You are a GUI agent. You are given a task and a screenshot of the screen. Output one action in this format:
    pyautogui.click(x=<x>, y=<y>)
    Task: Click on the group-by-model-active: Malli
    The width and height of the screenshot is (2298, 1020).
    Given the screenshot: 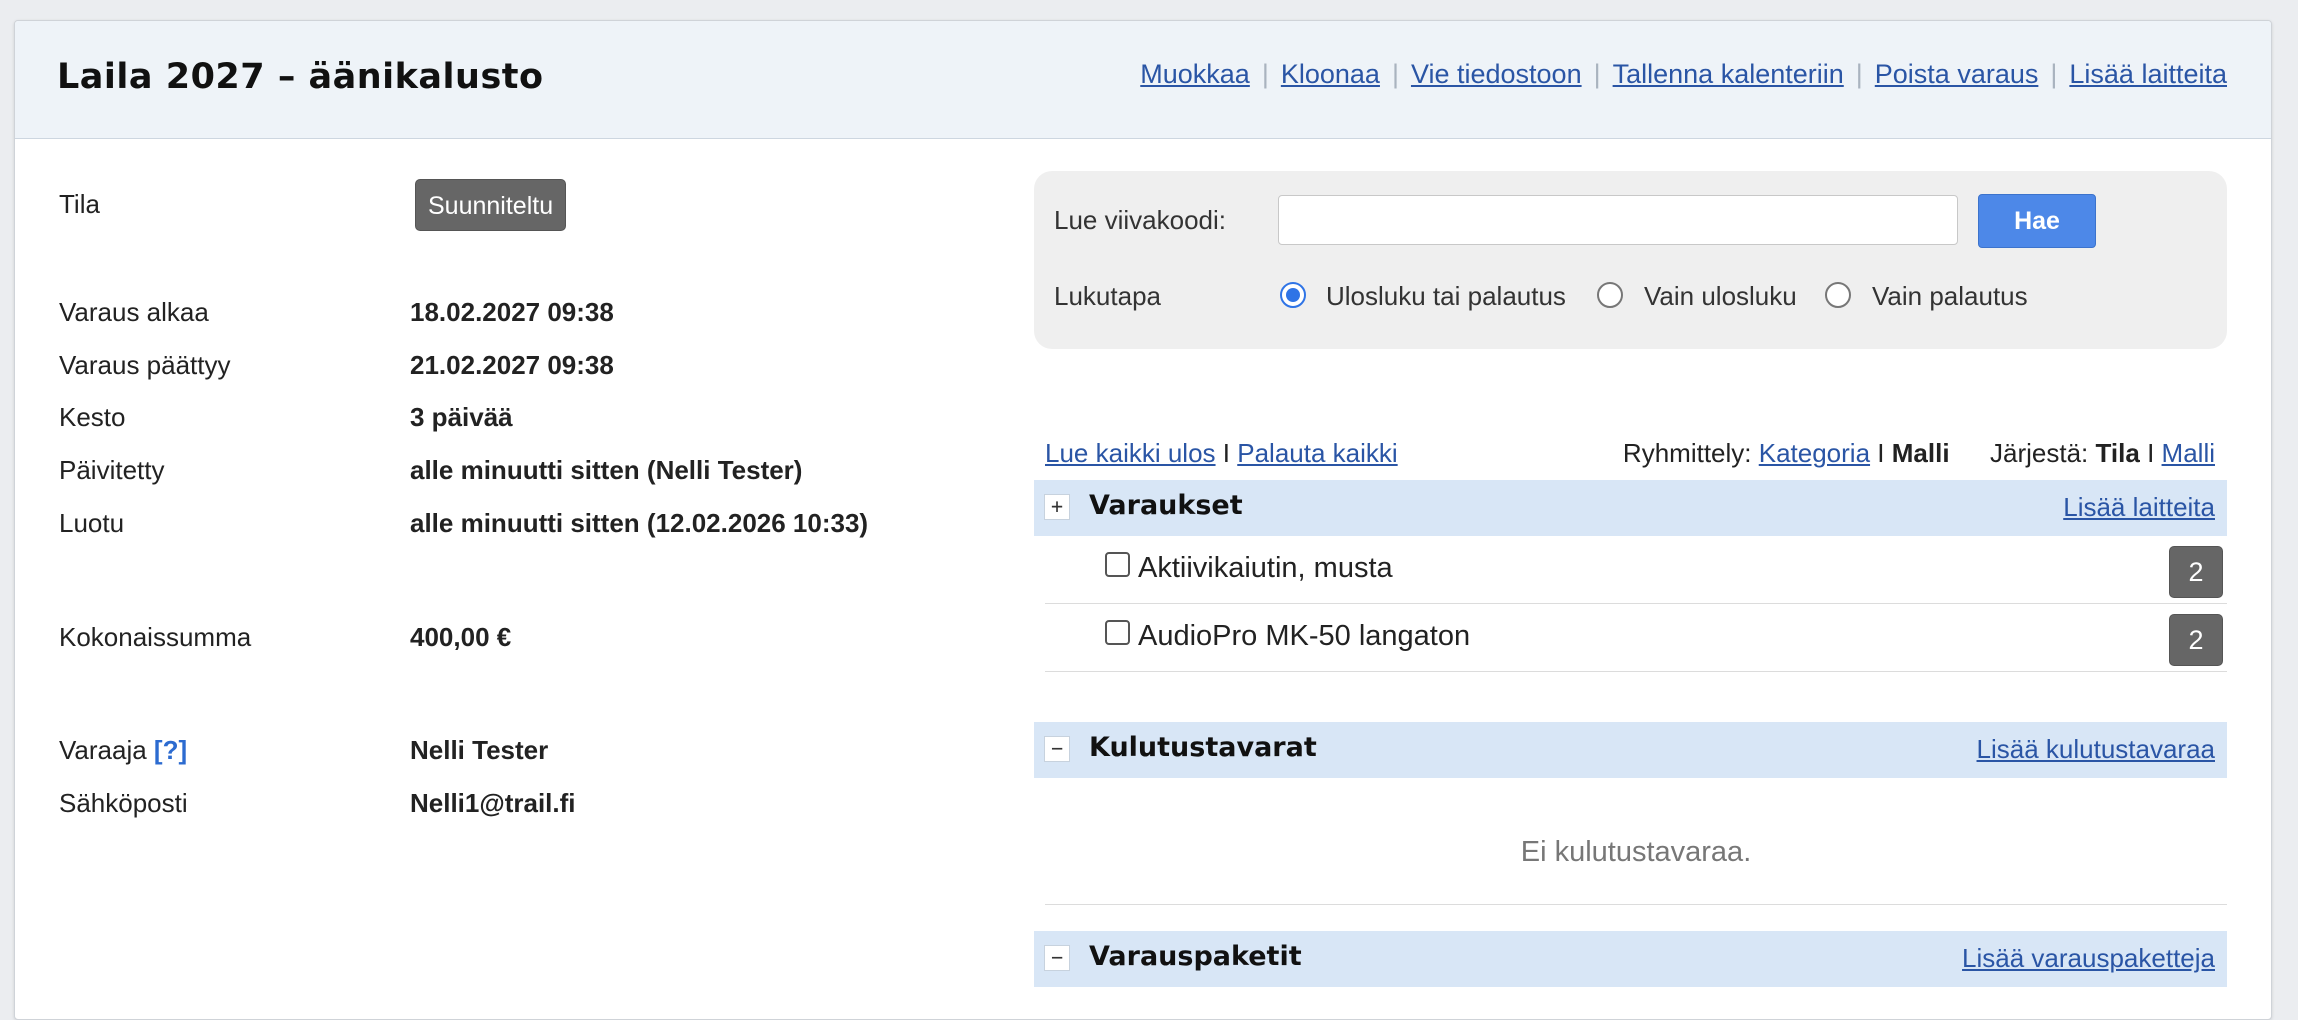 What is the action you would take?
    pyautogui.click(x=1920, y=453)
    